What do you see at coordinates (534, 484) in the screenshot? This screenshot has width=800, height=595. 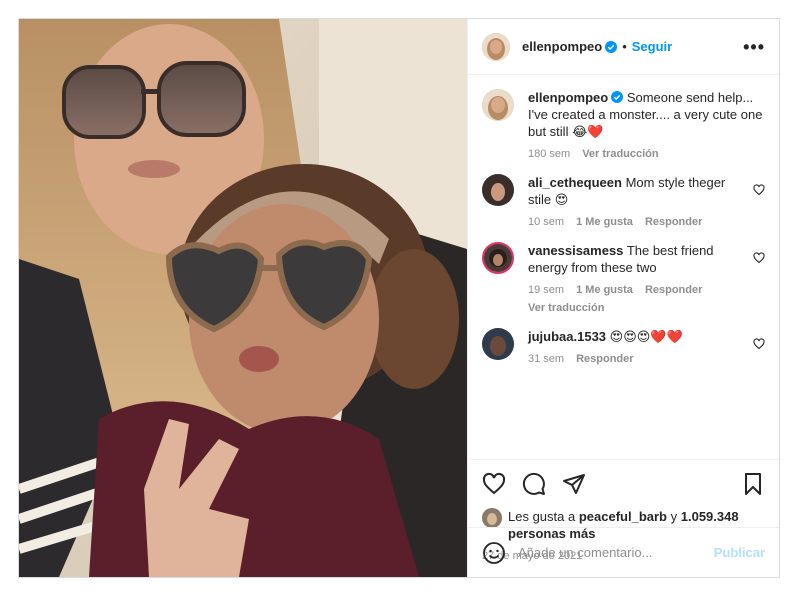 I see `comment-icon` at bounding box center [534, 484].